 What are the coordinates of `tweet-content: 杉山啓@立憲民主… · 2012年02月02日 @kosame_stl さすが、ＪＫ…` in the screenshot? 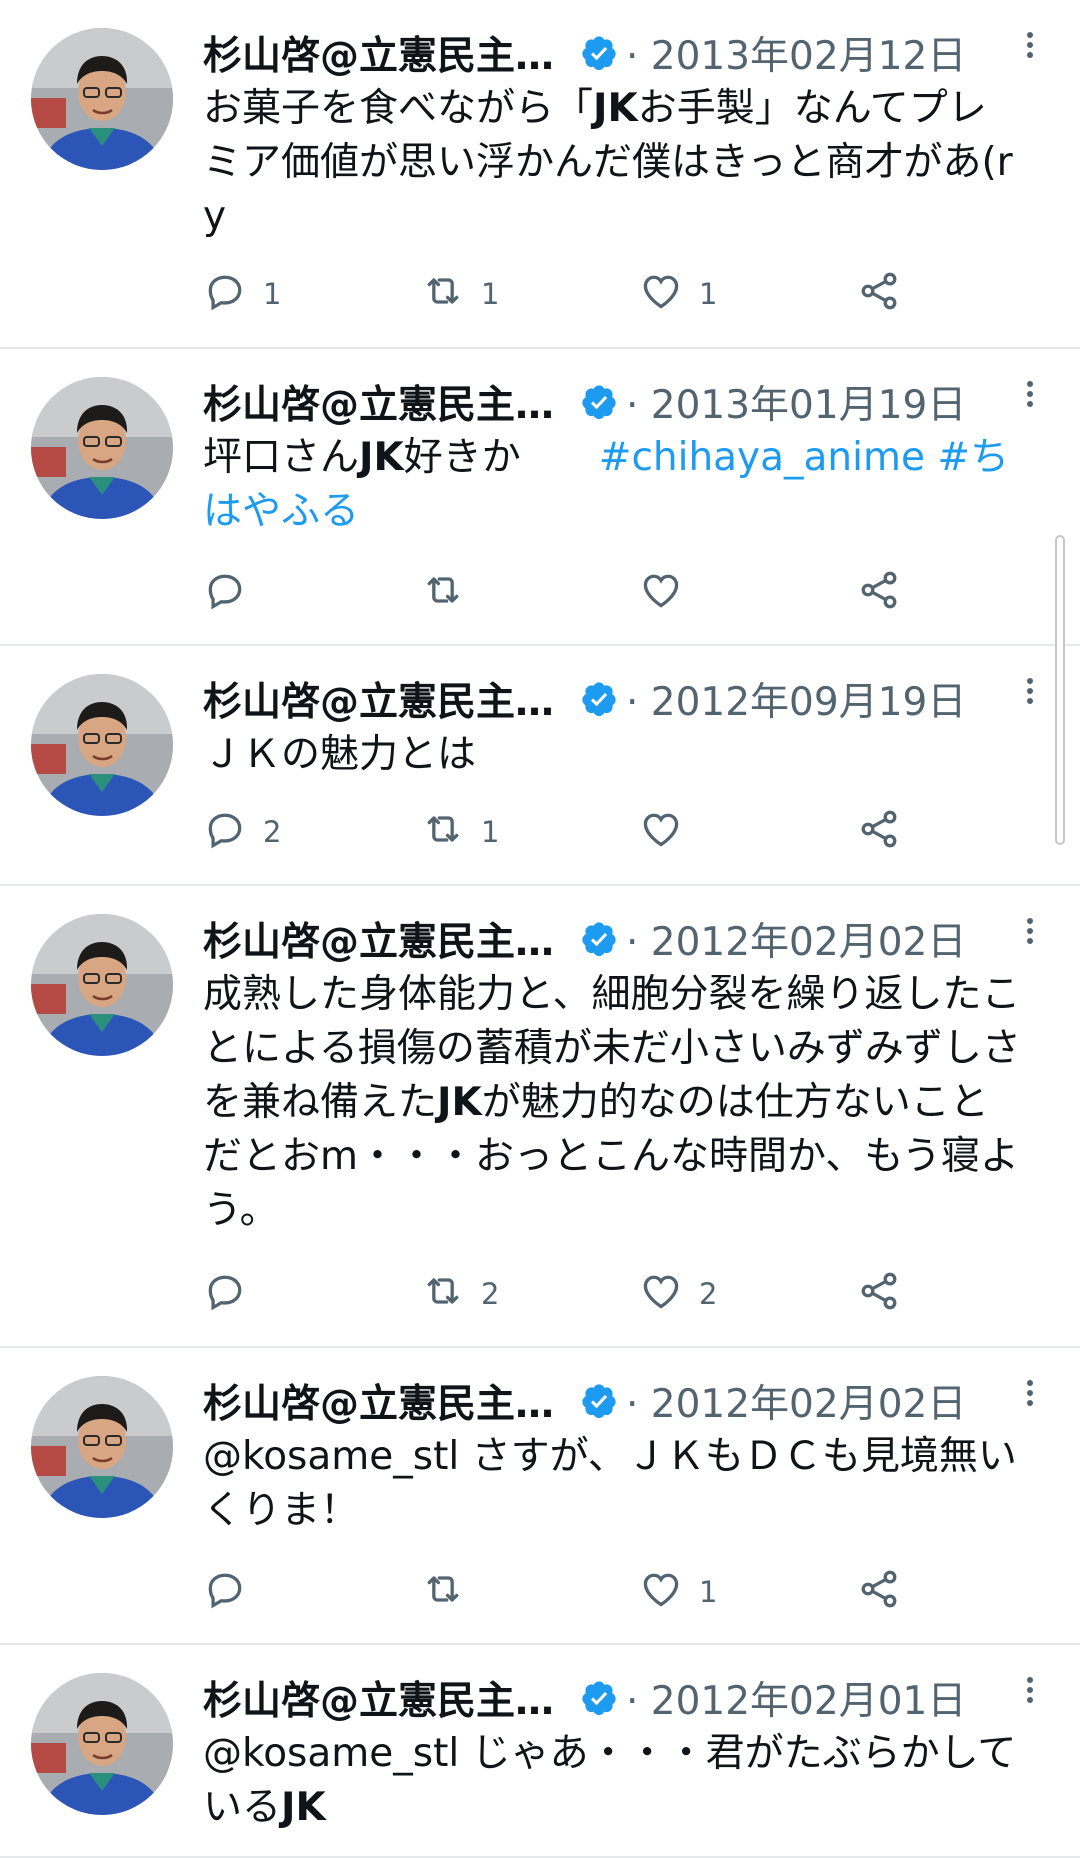 It's located at (618, 1454).